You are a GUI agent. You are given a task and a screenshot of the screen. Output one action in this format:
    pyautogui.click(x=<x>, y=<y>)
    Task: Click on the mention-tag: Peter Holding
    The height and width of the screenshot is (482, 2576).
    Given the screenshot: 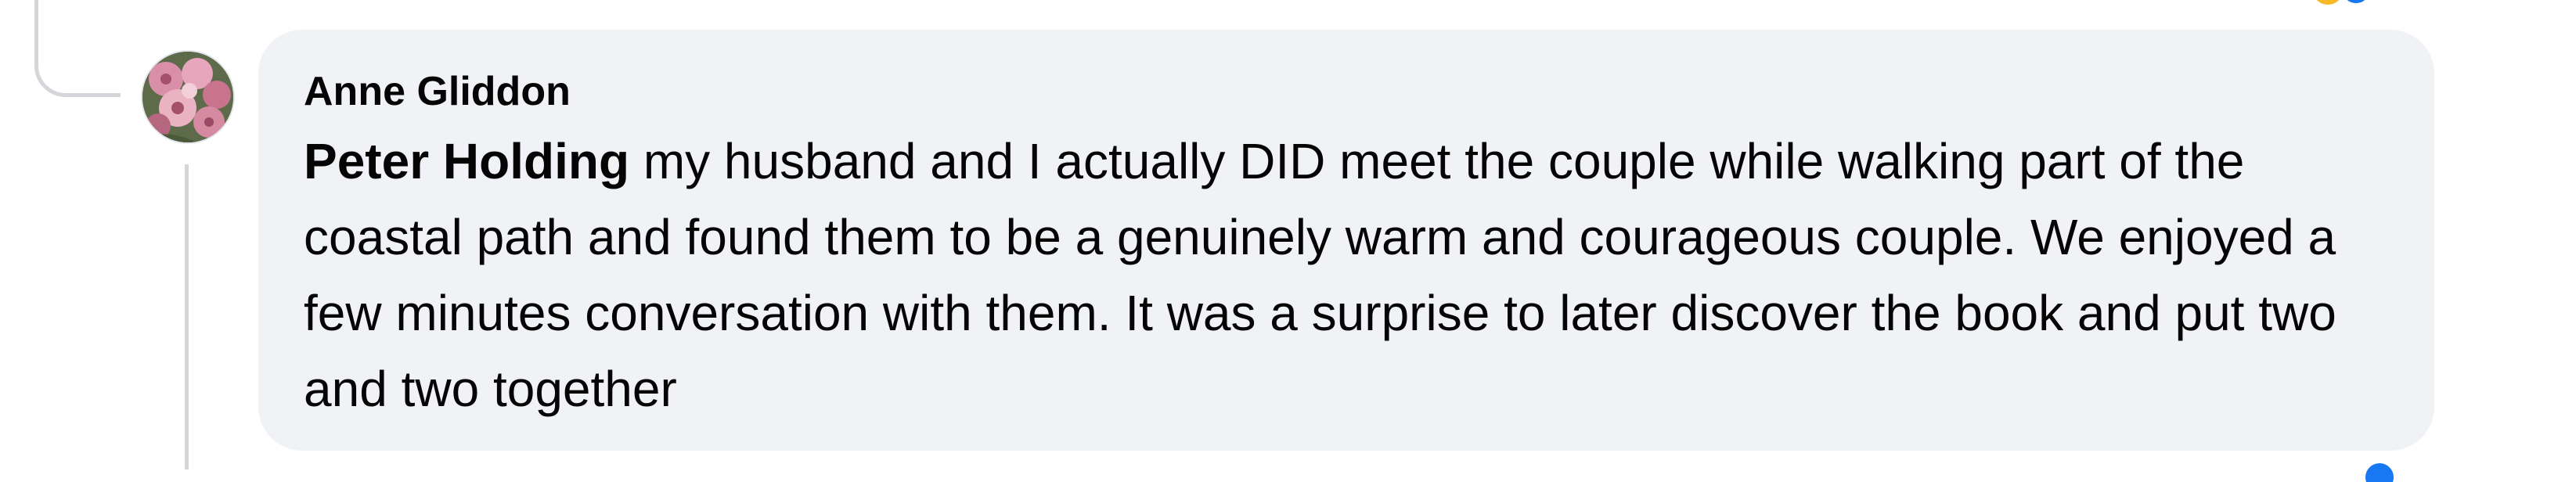 What is the action you would take?
    pyautogui.click(x=466, y=161)
    